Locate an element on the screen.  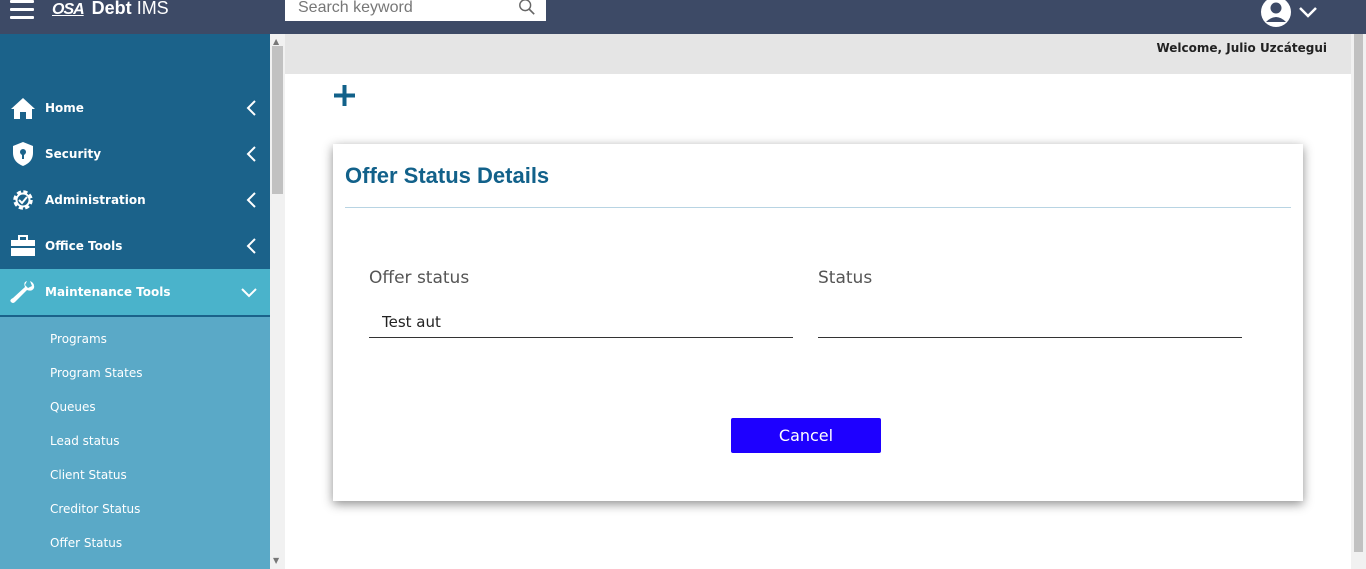
sidebar-item-label: Home is located at coordinates (64, 108).